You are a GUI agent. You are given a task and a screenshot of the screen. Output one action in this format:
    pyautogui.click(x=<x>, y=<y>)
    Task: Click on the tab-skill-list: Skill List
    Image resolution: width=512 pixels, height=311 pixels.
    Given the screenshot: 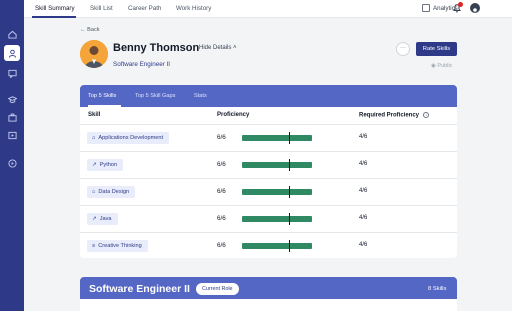 What is the action you would take?
    pyautogui.click(x=101, y=8)
    